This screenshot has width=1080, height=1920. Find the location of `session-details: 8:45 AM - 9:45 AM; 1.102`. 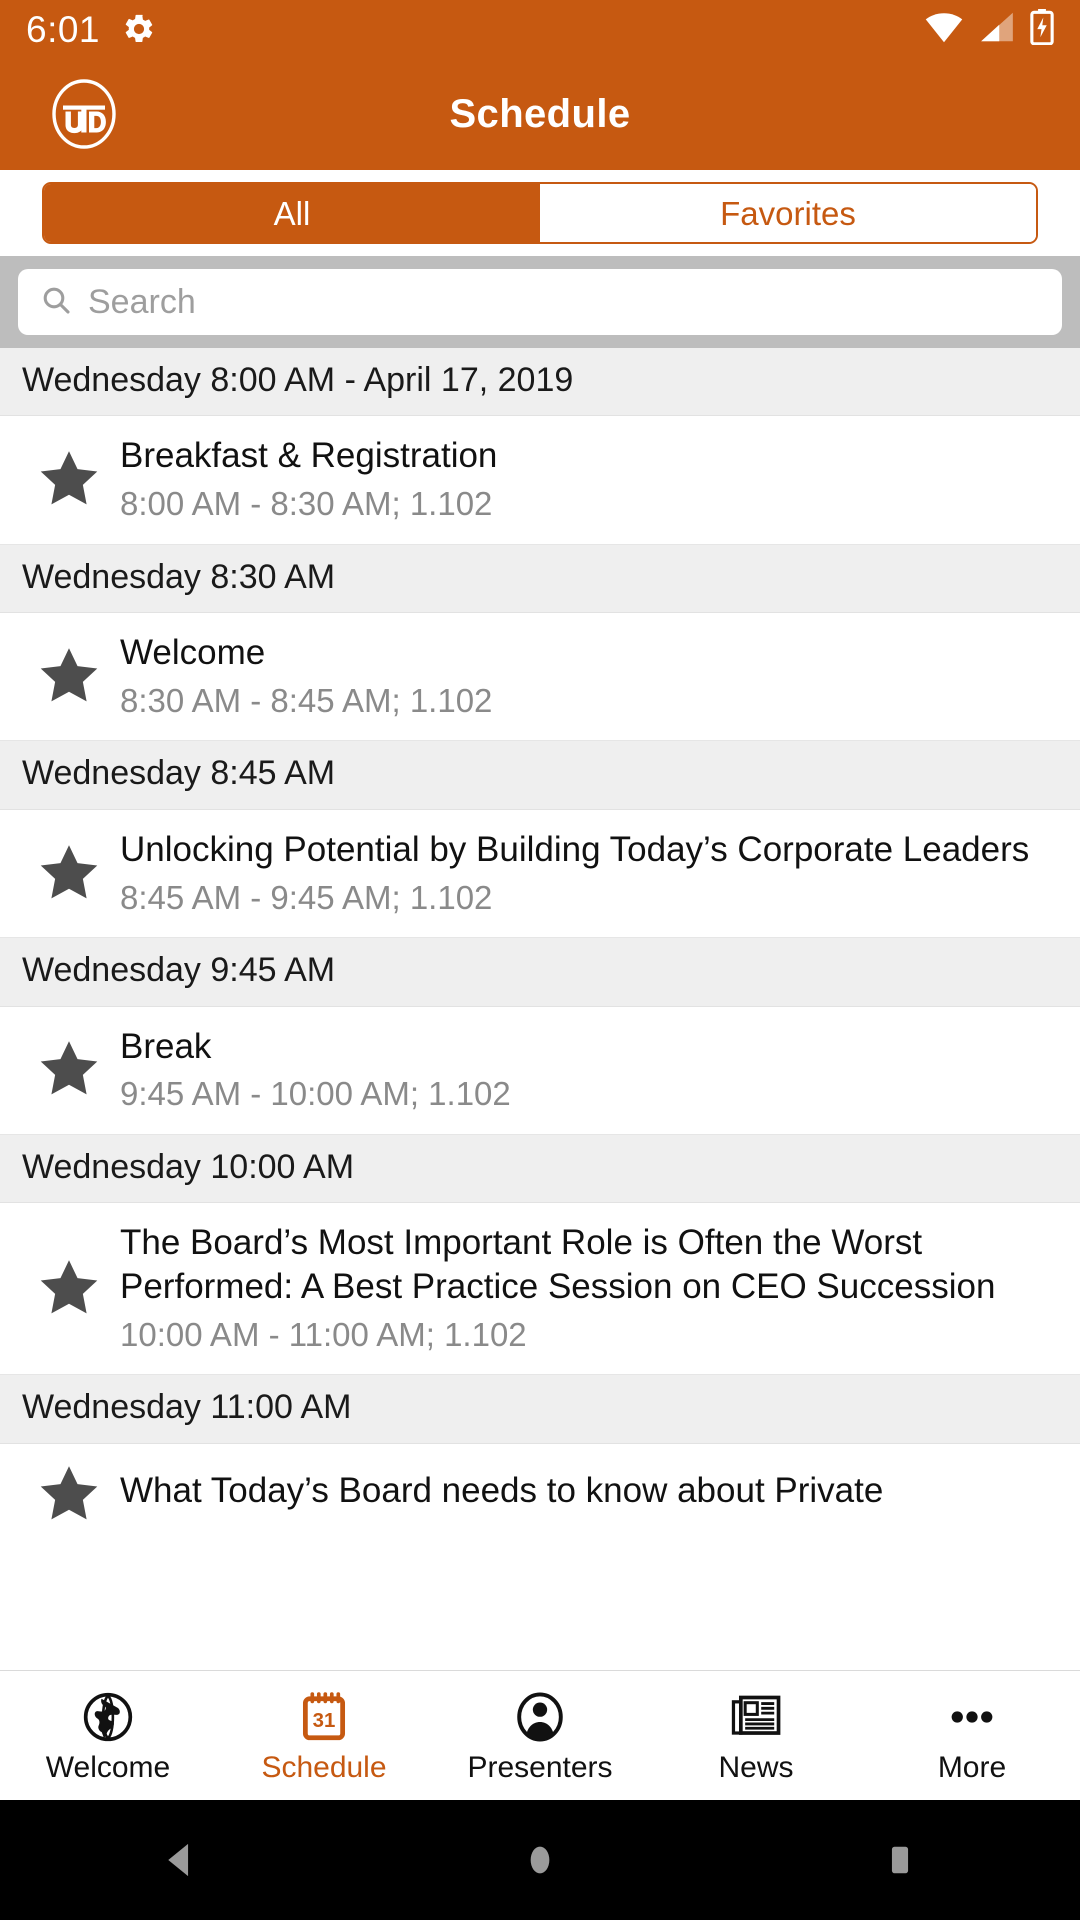

session-details: 8:45 AM - 9:45 AM; 1.102 is located at coordinates (306, 897).